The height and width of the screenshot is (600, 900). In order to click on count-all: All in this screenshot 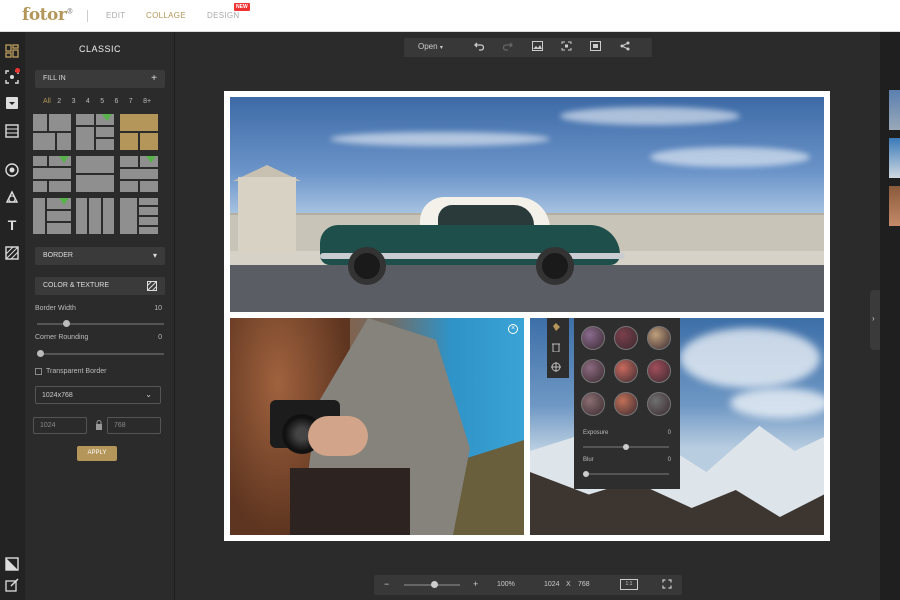, I will do `click(50, 101)`.